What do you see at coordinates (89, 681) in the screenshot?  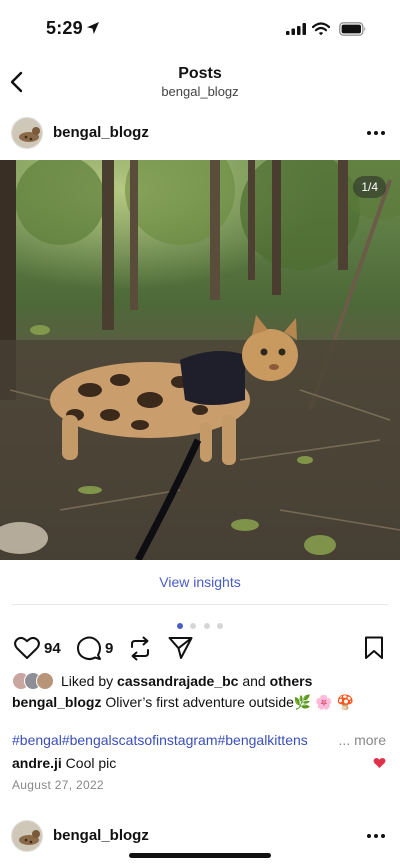 I see `liked-by-prefix: Liked by` at bounding box center [89, 681].